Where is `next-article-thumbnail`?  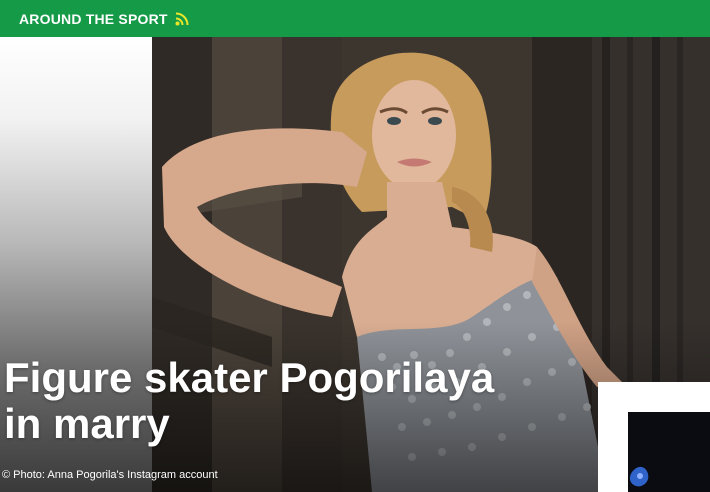
next-article-thumbnail is located at coordinates (669, 452).